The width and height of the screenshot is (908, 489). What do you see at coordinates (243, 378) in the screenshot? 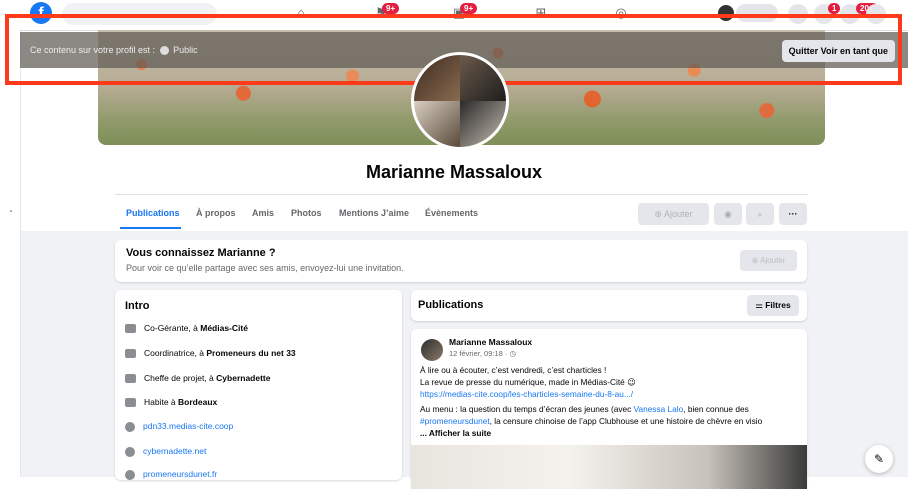
I see `intro-work-3-org: Cybernadette` at bounding box center [243, 378].